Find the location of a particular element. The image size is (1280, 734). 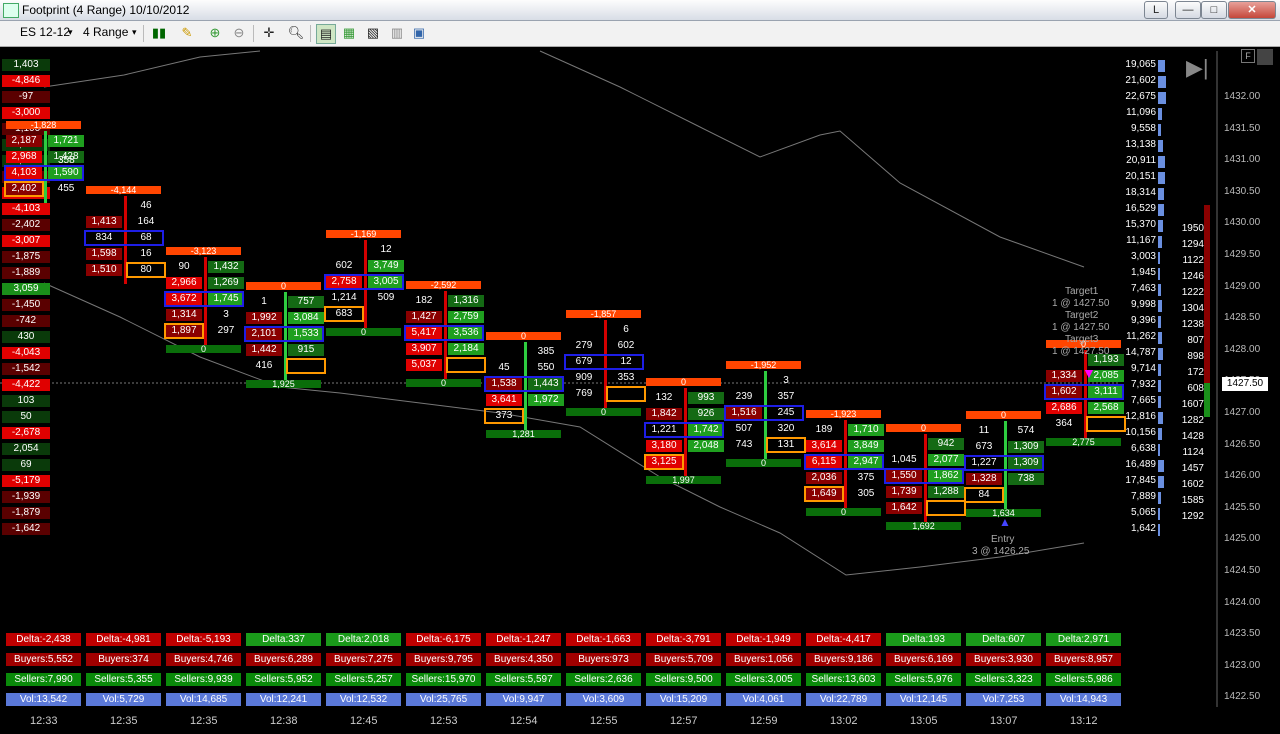

sell-cell: 507 is located at coordinates (744, 428).